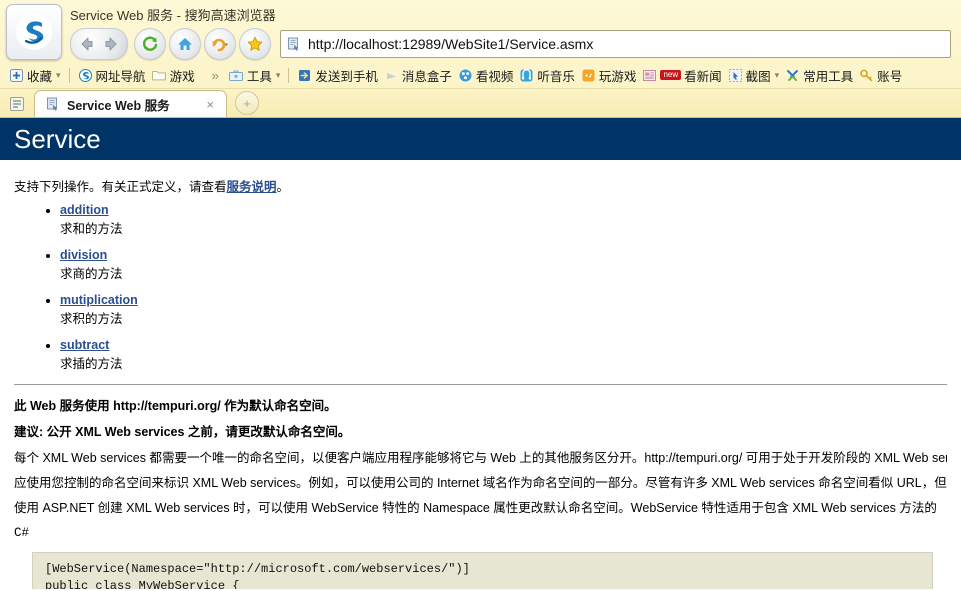 The width and height of the screenshot is (961, 591). Describe the element at coordinates (173, 15) in the screenshot. I see `window-title: Service Web 服务 - 搜狗高速浏览器` at that location.